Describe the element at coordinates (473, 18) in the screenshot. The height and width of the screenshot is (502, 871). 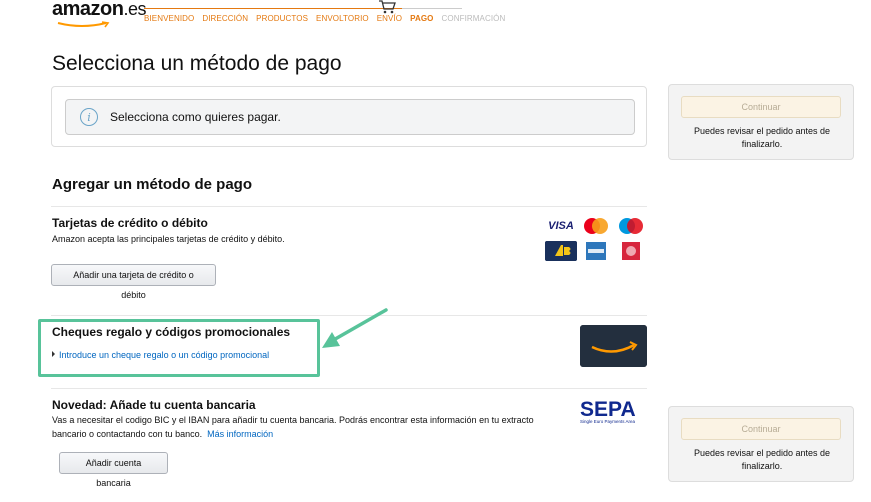
I see `step-confirmacion: CONFIRMACIÓN` at that location.